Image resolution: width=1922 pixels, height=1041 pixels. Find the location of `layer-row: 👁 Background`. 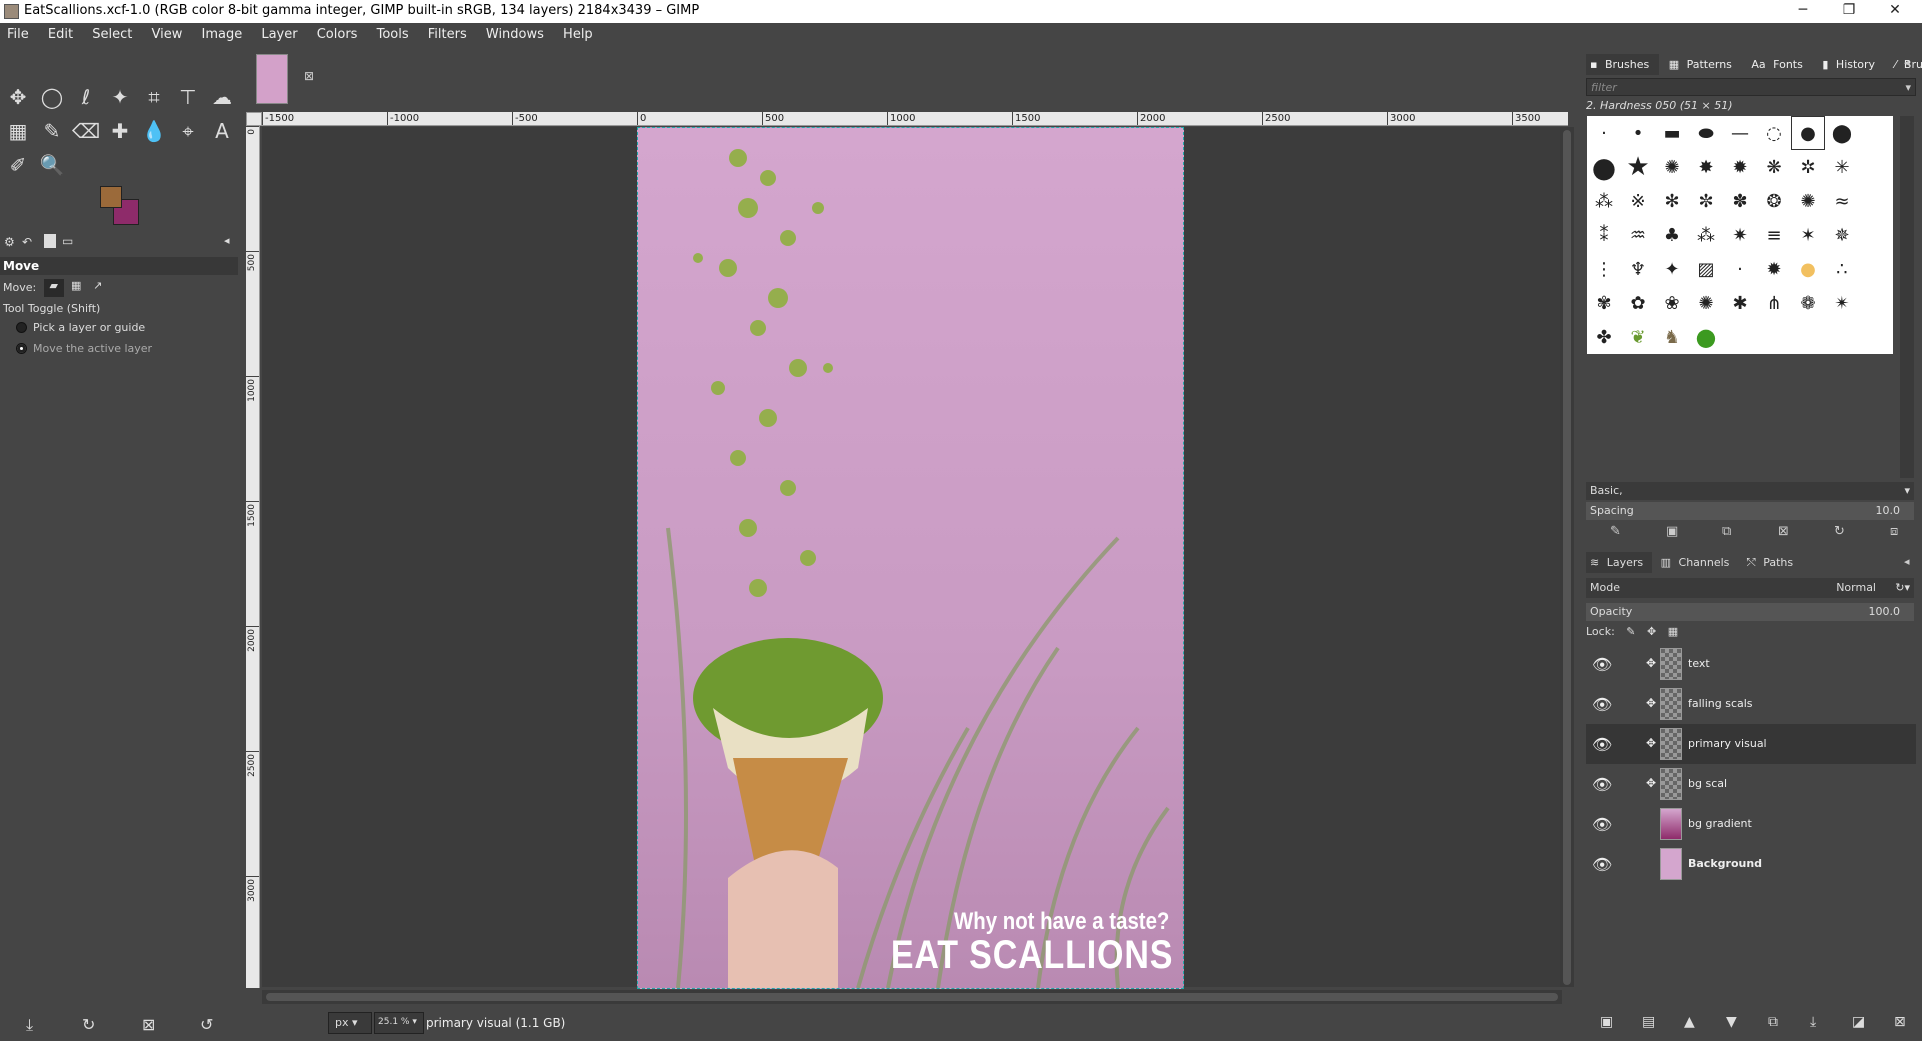

layer-row: 👁 Background is located at coordinates (1751, 864).